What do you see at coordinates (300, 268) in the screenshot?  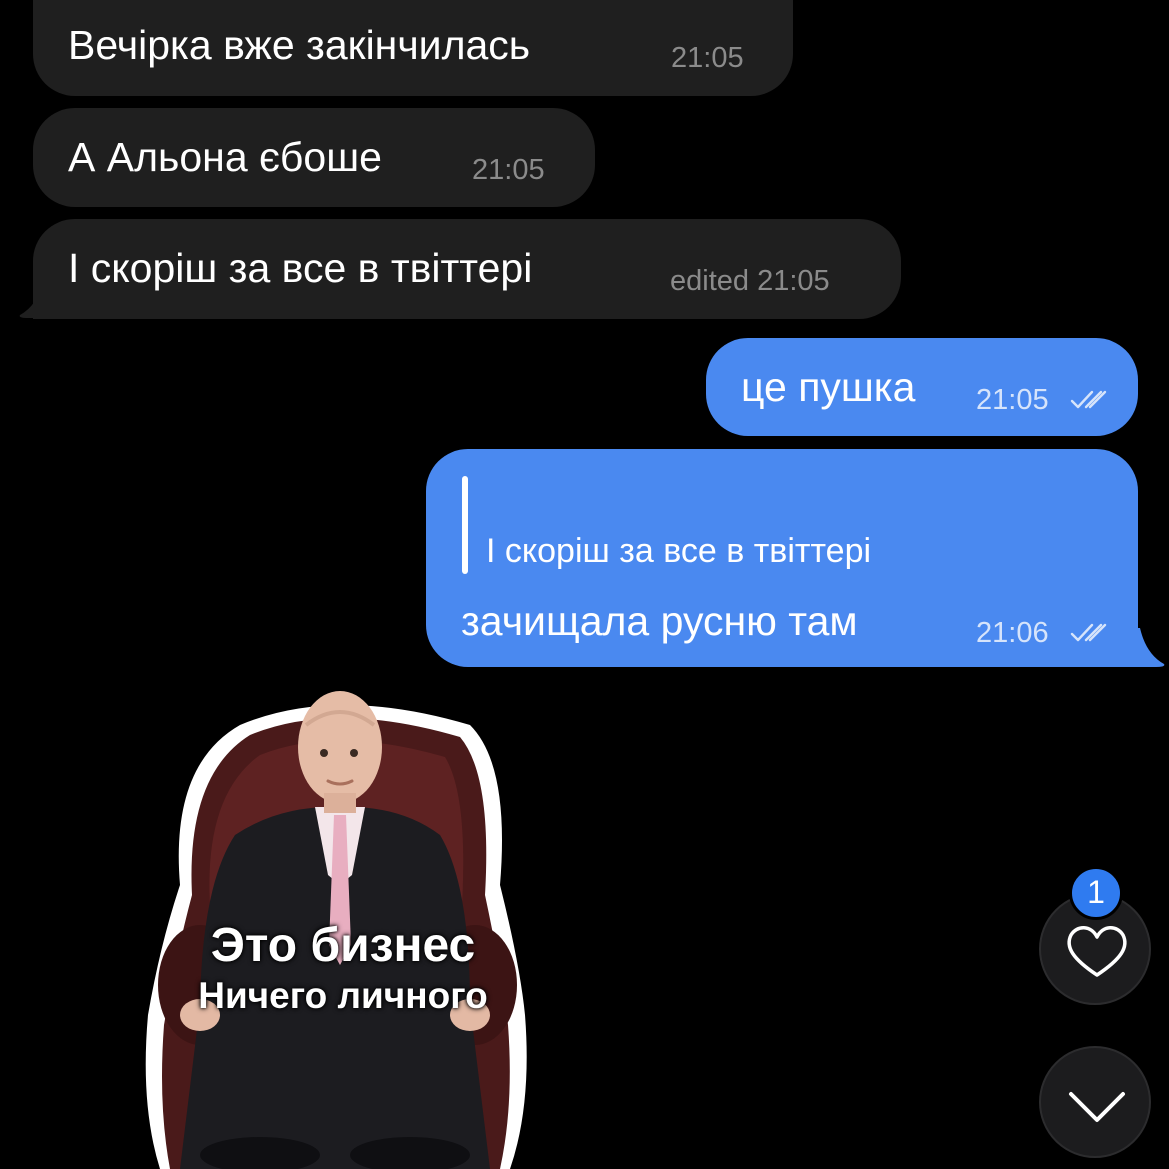 I see `message-text: І скоріш за все в твіттері` at bounding box center [300, 268].